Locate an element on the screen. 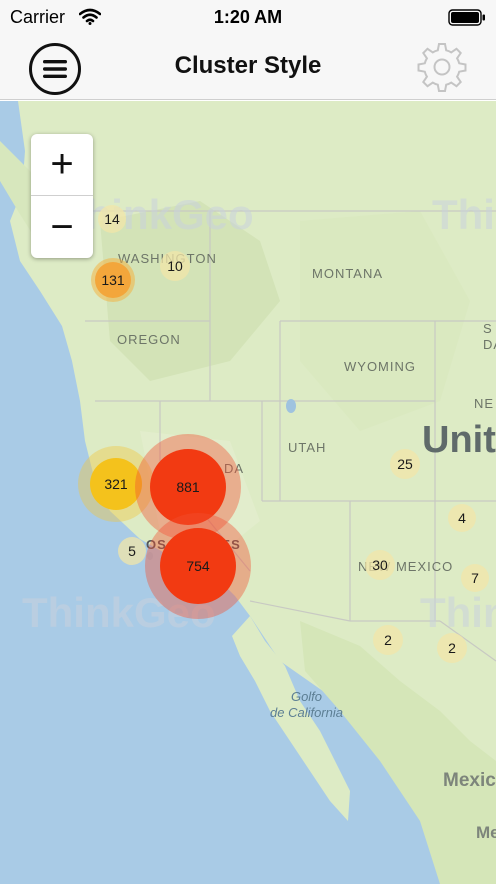  cluster-marker: 131 is located at coordinates (113, 280).